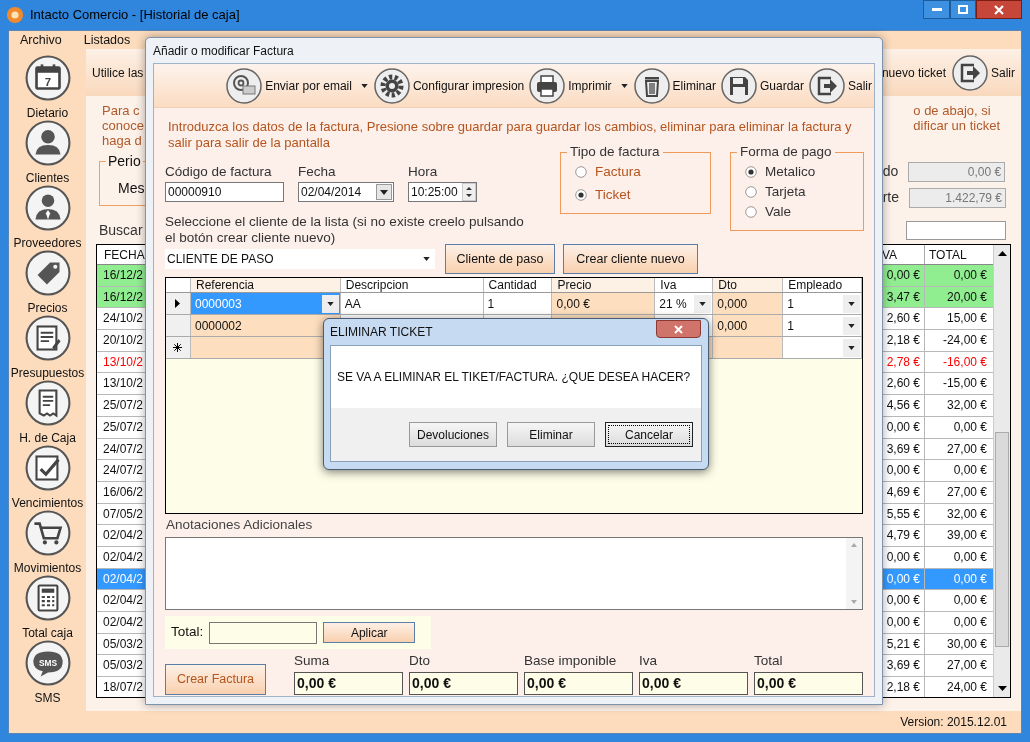 This screenshot has width=1030, height=742. I want to click on radio-option: Ticket, so click(642, 195).